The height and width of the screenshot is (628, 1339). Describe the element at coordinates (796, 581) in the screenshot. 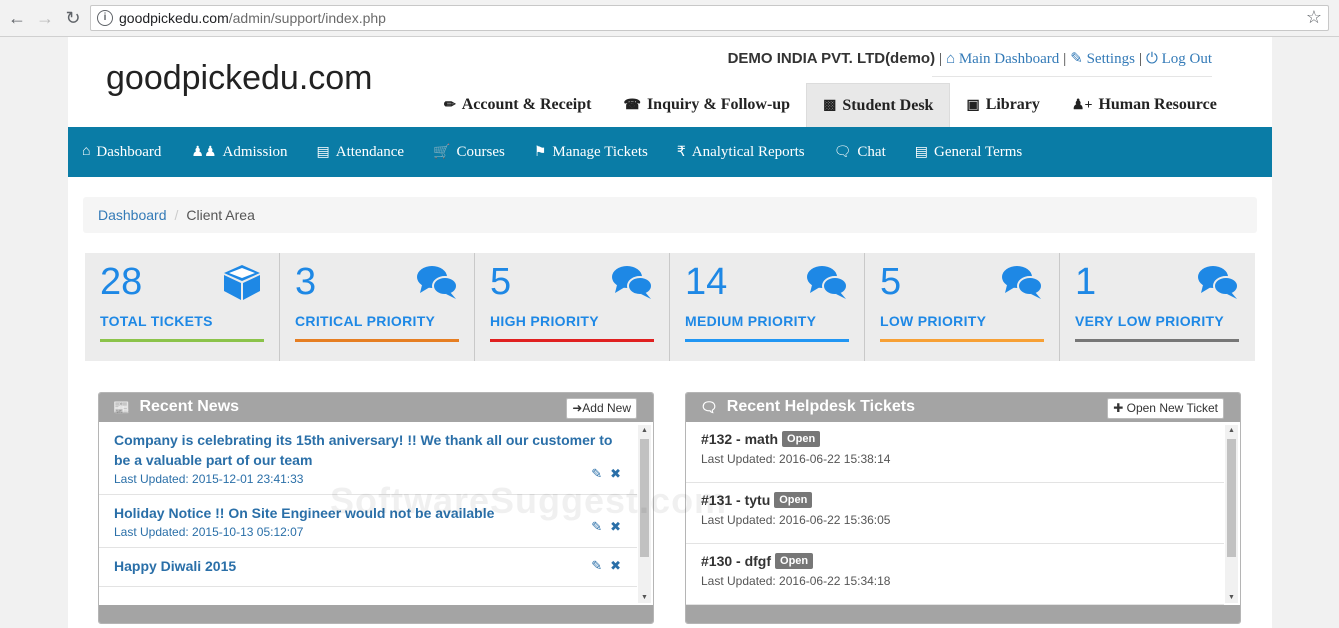

I see `ticket-date: Last Updated: 2016-06-22 15:34:18` at that location.